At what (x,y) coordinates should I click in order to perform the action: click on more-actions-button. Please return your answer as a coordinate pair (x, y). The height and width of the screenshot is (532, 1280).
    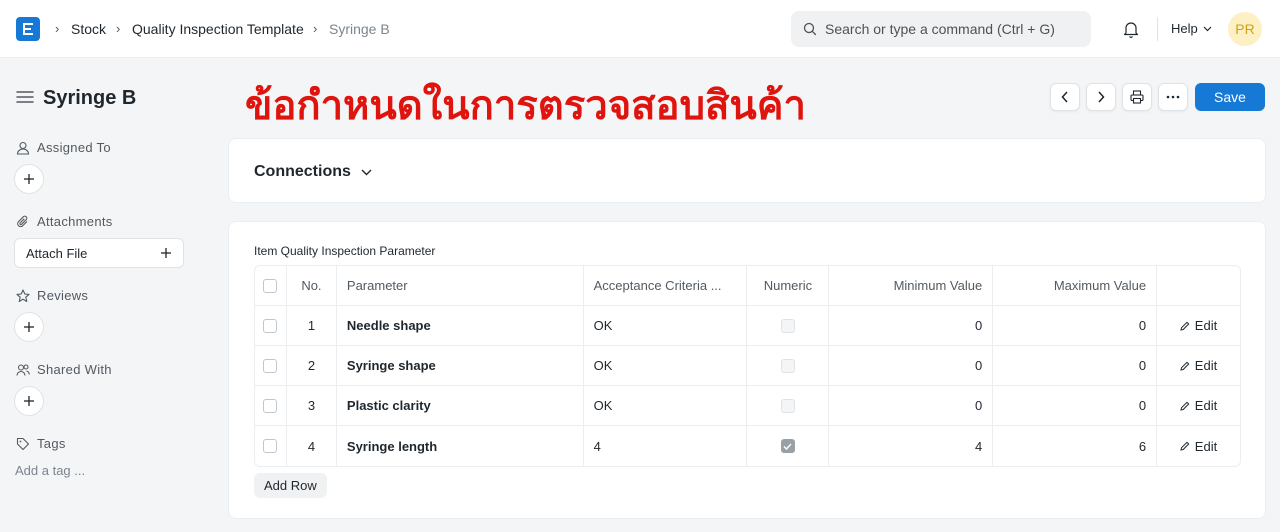
    Looking at the image, I should click on (1173, 97).